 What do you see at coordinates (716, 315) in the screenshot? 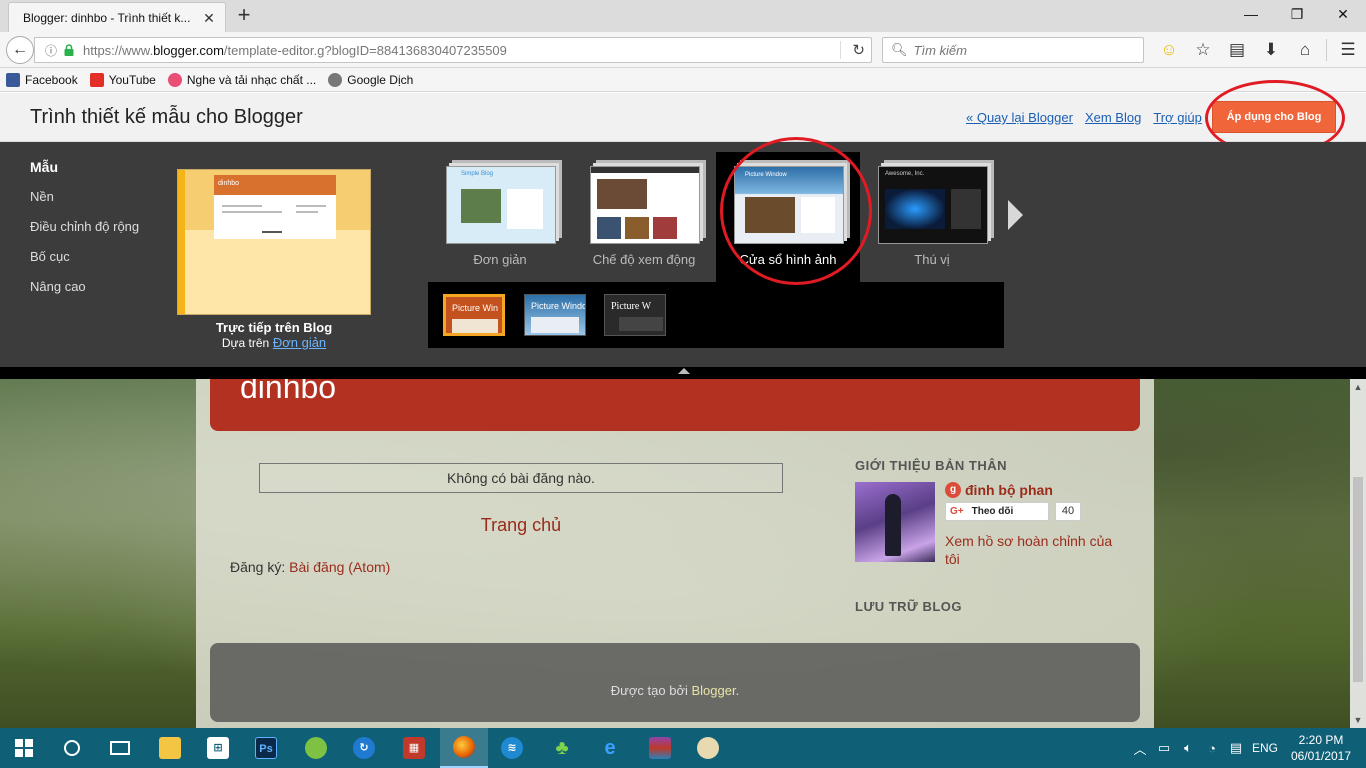
I see `template-variants: Picture Win Picture Window Picture W` at bounding box center [716, 315].